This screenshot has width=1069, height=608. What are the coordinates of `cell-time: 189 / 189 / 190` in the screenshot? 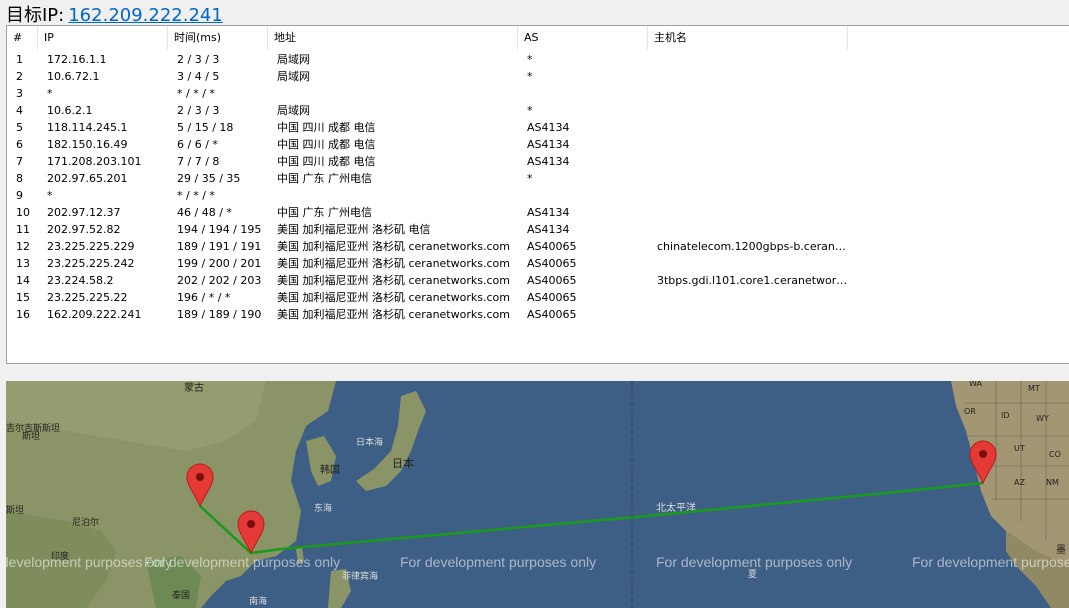 It's located at (219, 314).